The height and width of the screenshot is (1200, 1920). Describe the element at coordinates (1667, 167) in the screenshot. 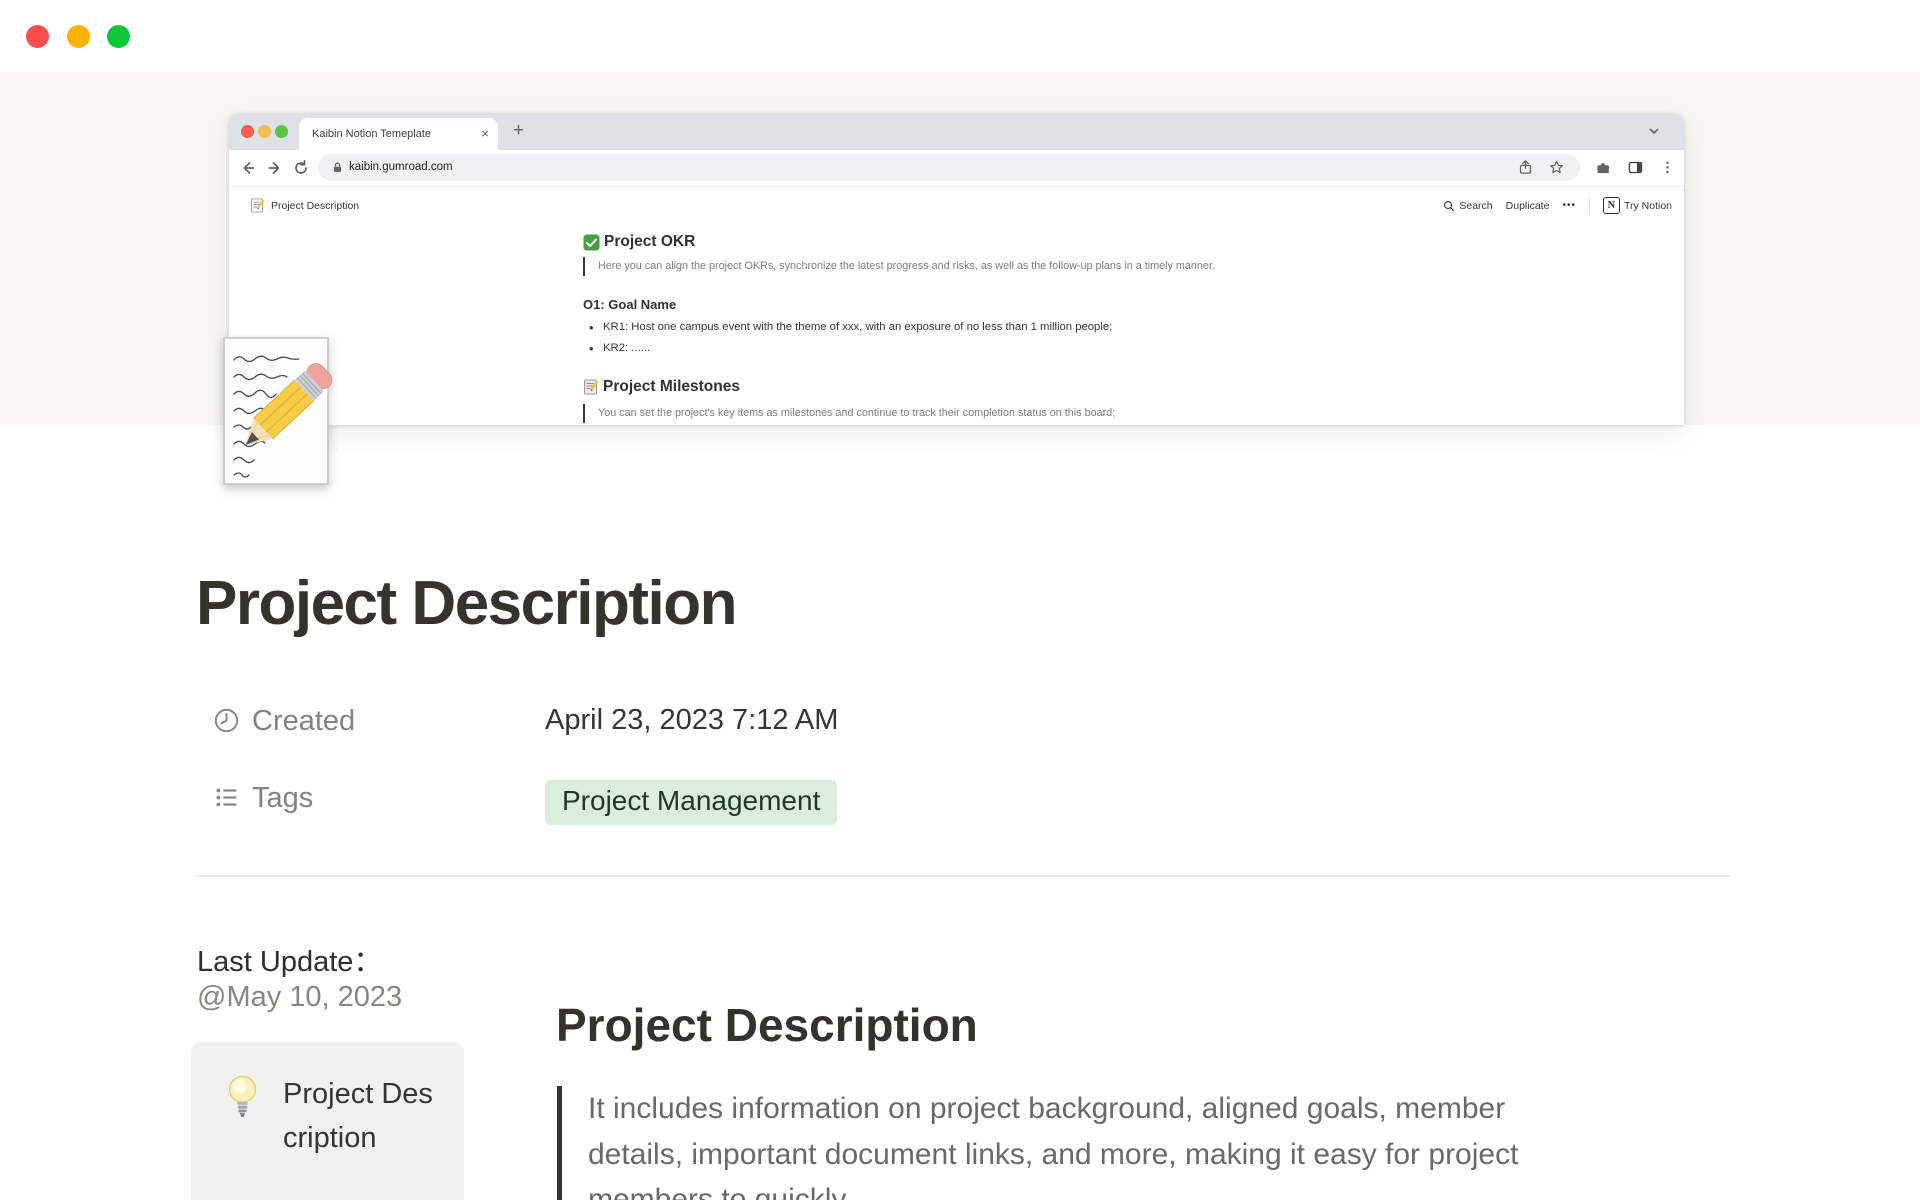

I see `kebab-menu-icon` at that location.